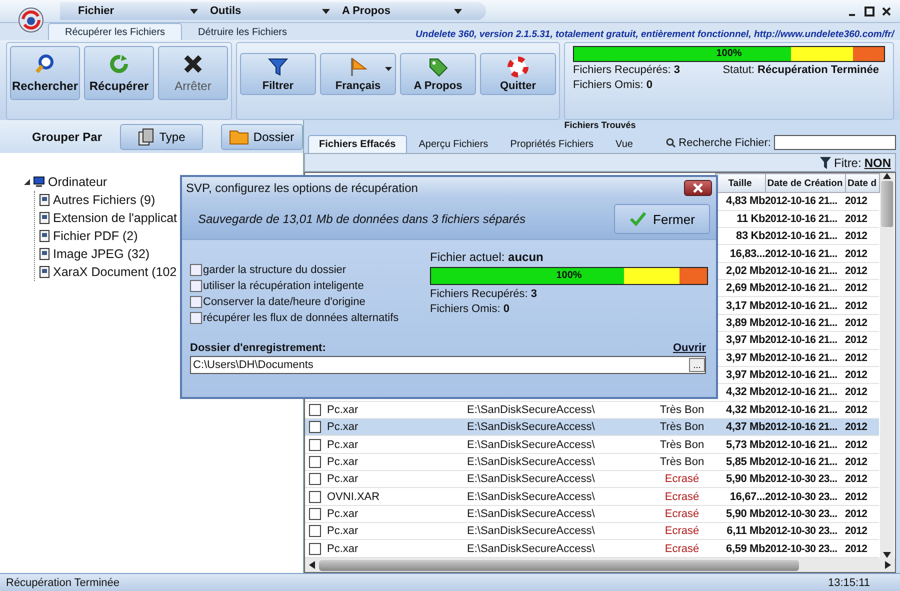 The width and height of the screenshot is (900, 591). What do you see at coordinates (45, 73) in the screenshot?
I see `ribbon-button: Rechercher` at bounding box center [45, 73].